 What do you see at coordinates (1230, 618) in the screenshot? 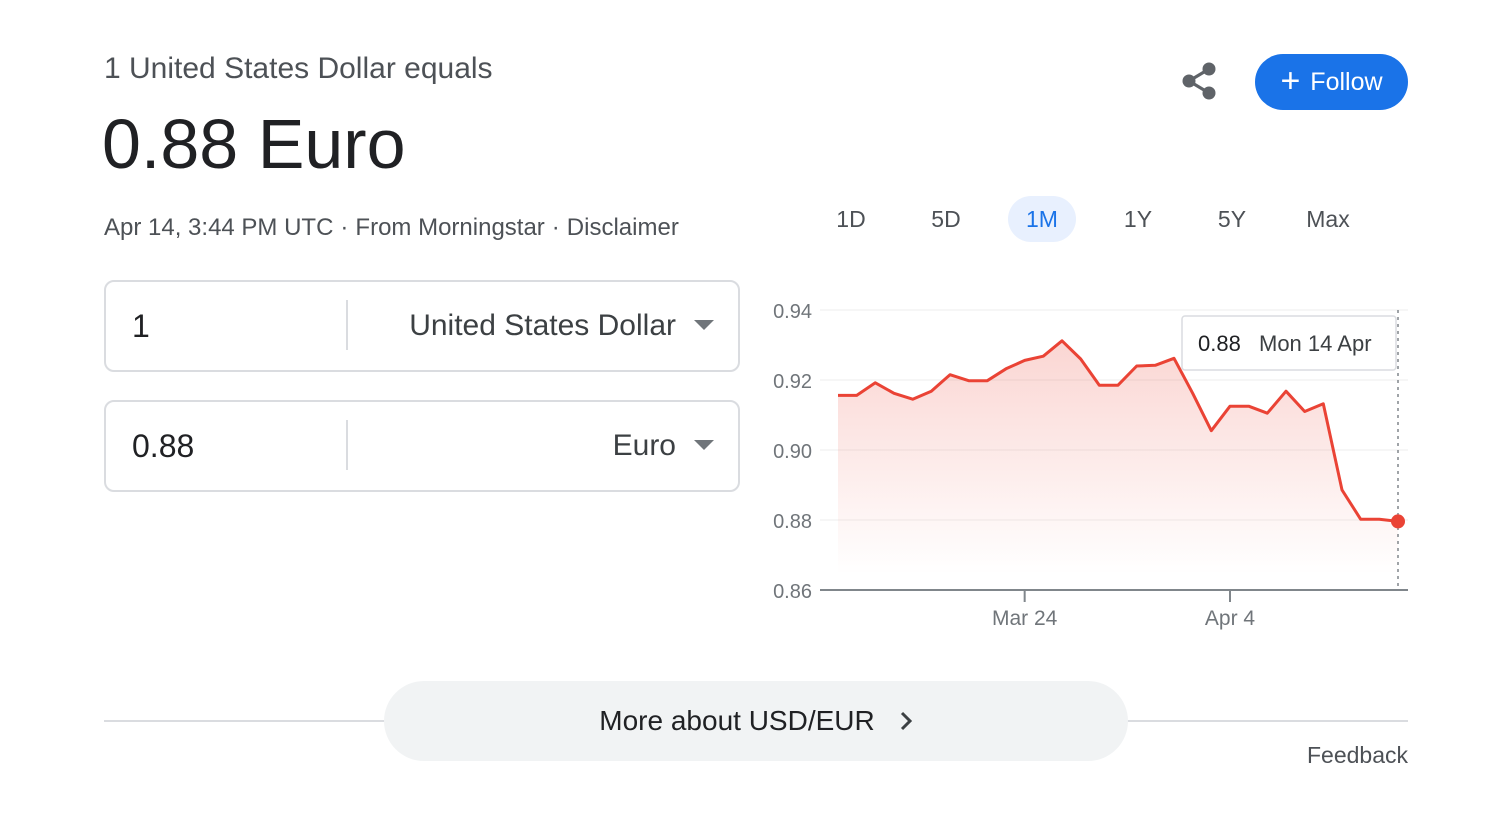
I see `x-tick-label: Apr 4` at bounding box center [1230, 618].